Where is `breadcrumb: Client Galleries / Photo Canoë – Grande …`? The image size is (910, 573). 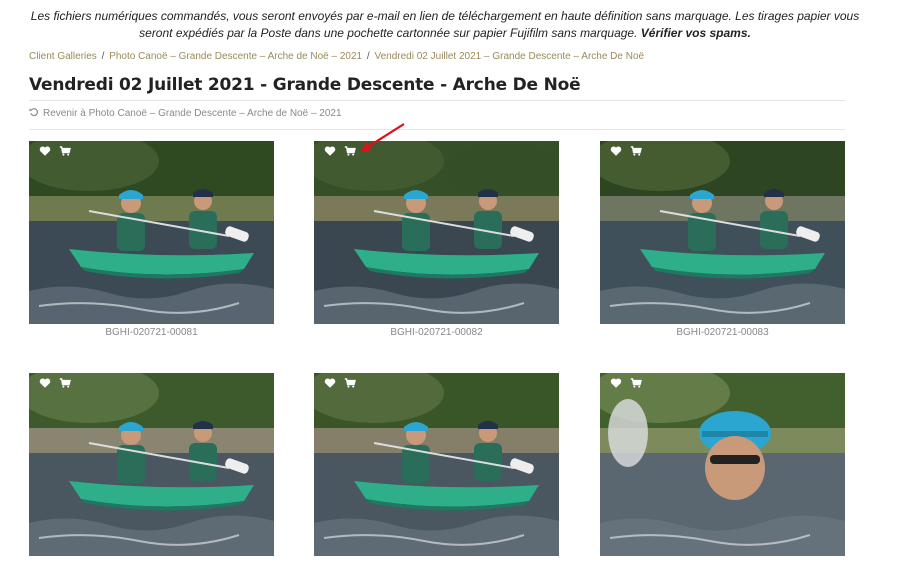 breadcrumb: Client Galleries / Photo Canoë – Grande … is located at coordinates (336, 56).